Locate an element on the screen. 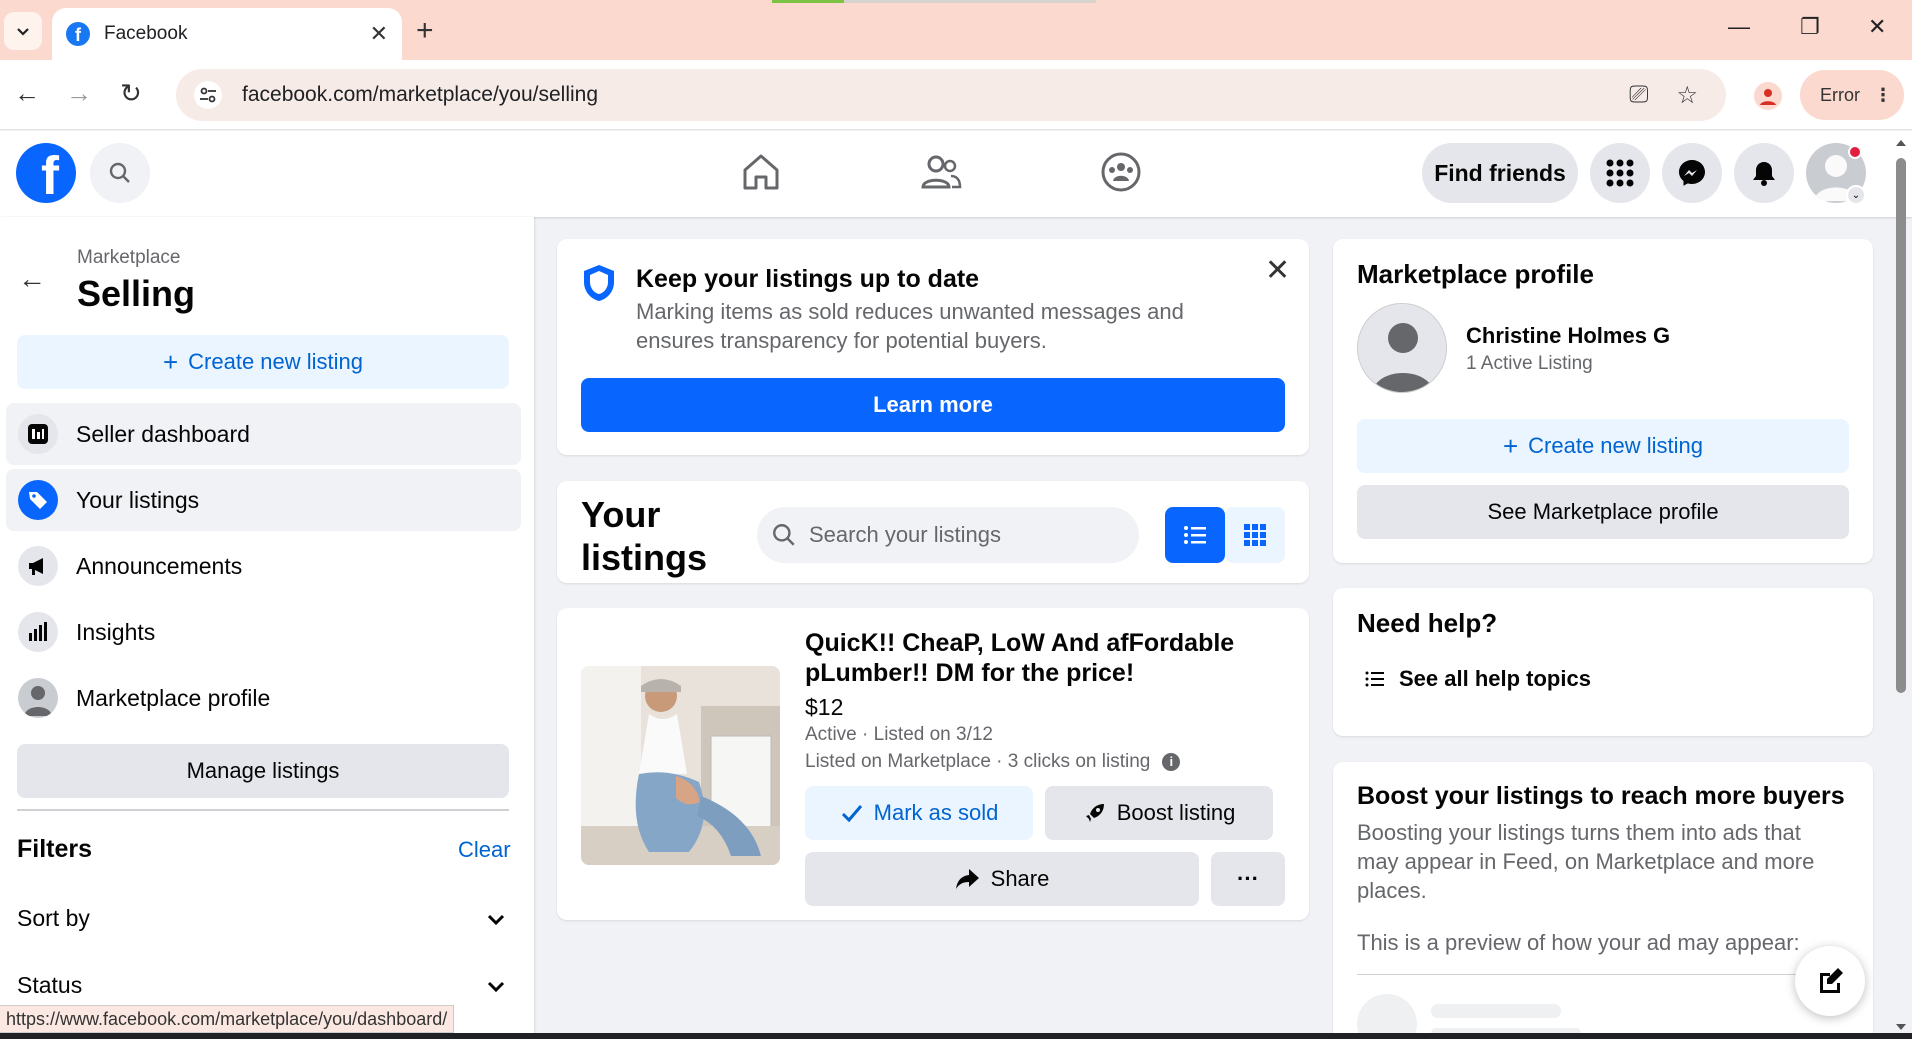 This screenshot has width=1912, height=1039. browser-error-button: Error ⋮ is located at coordinates (1852, 95).